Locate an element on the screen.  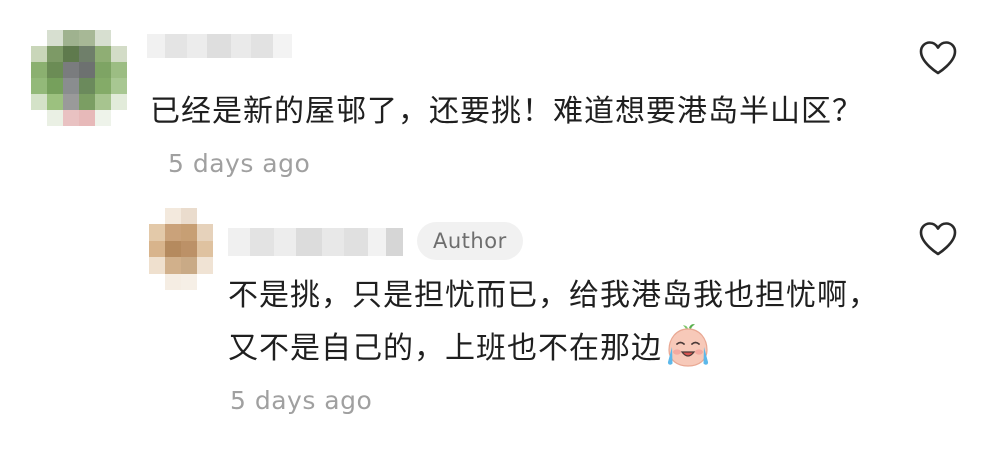
crying-face-emoji is located at coordinates (688, 345).